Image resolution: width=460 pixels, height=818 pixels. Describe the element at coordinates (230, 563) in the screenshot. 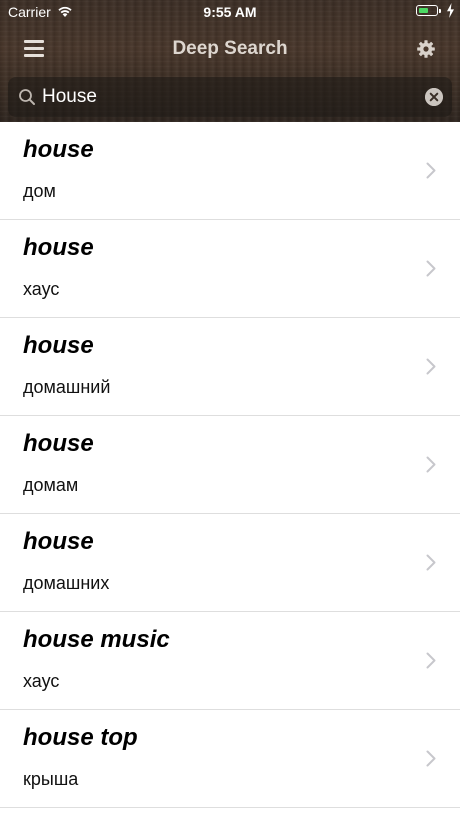

I see `list-item: house домашних` at that location.